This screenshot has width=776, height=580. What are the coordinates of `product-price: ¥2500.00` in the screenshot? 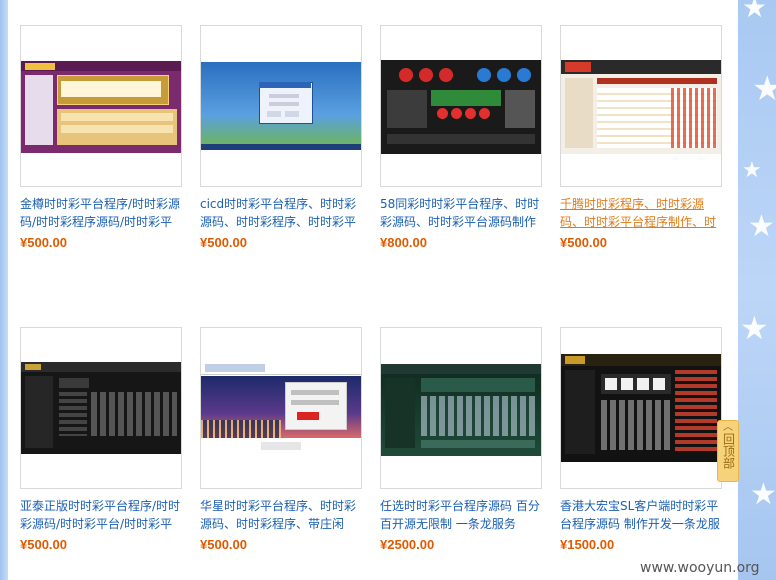 It's located at (407, 544).